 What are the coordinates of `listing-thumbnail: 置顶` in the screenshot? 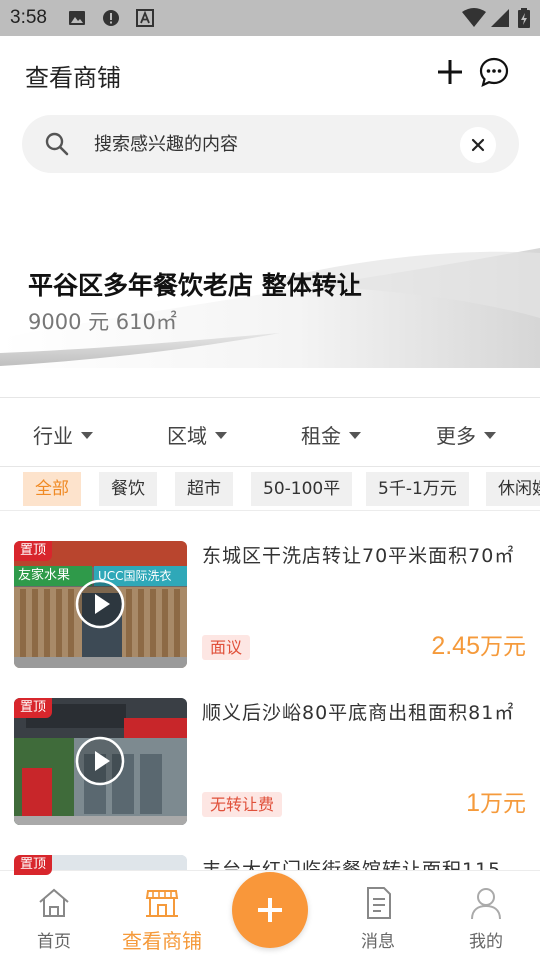 It's located at (100, 761).